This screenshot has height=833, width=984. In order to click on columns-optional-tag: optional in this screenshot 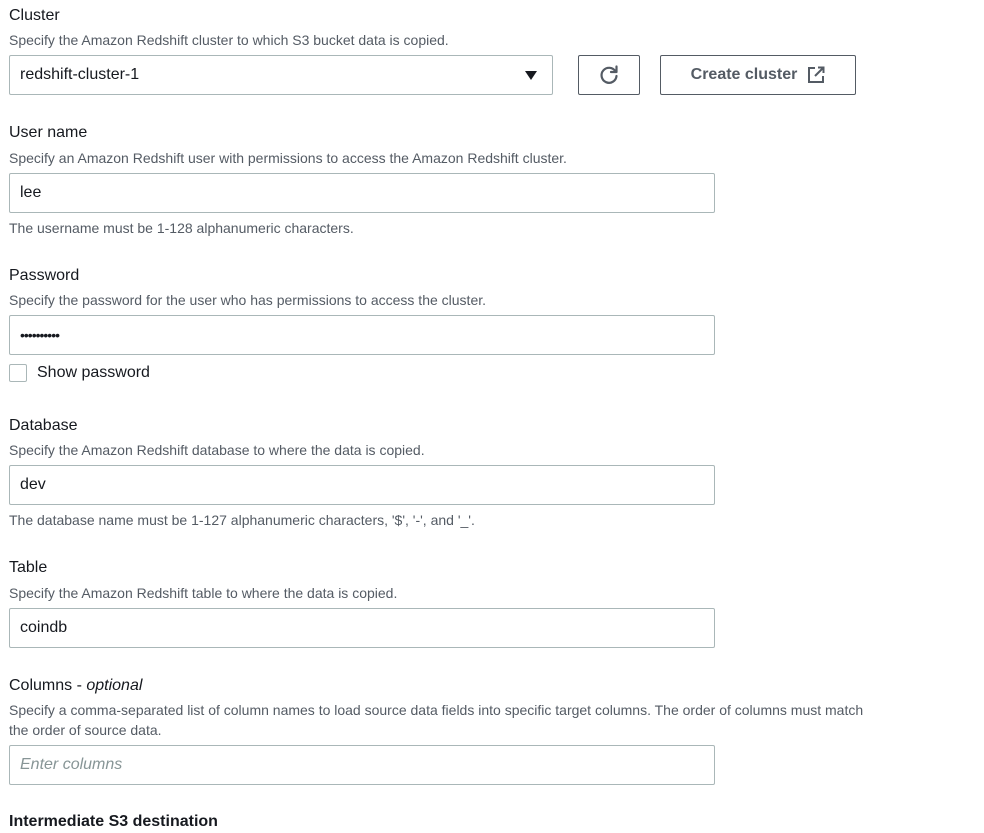, I will do `click(114, 685)`.